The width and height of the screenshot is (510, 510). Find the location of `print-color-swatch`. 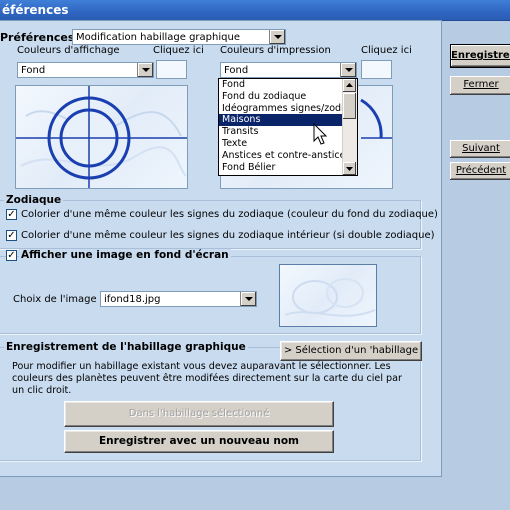

print-color-swatch is located at coordinates (376, 69).